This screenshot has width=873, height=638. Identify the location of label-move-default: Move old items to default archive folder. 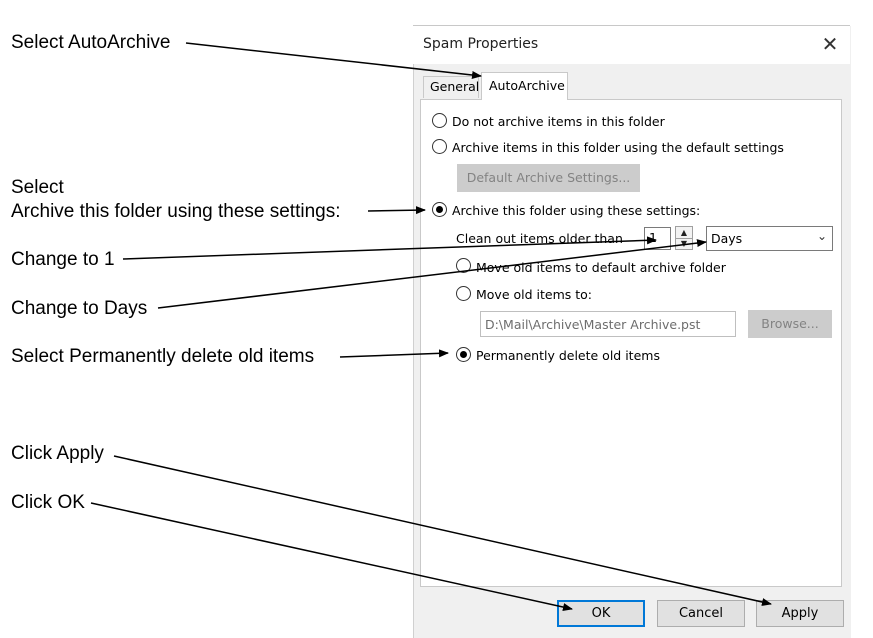
(601, 267).